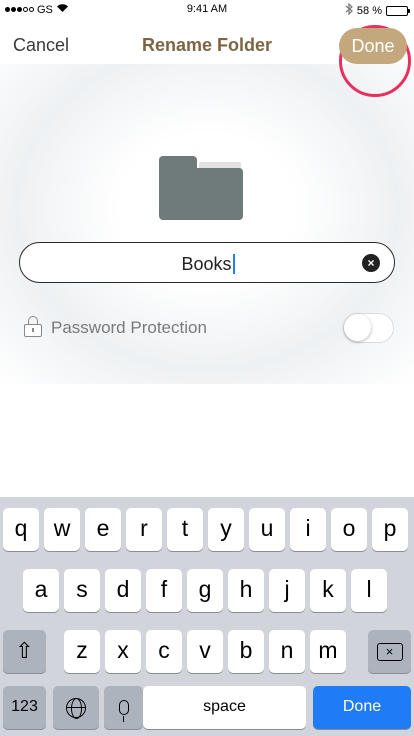  I want to click on key-t: t, so click(185, 529).